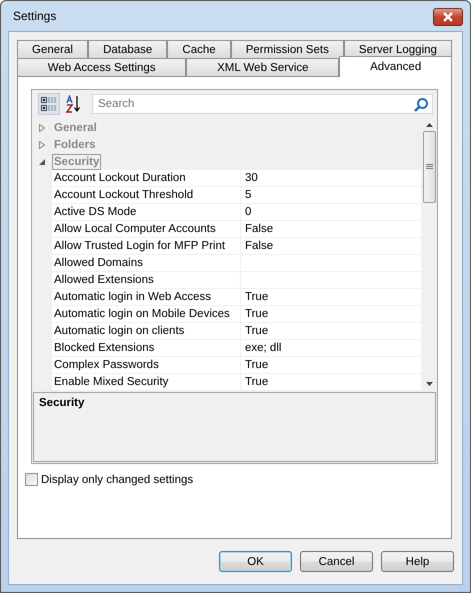 Image resolution: width=471 pixels, height=593 pixels. What do you see at coordinates (255, 561) in the screenshot?
I see `dialog-button: OK` at bounding box center [255, 561].